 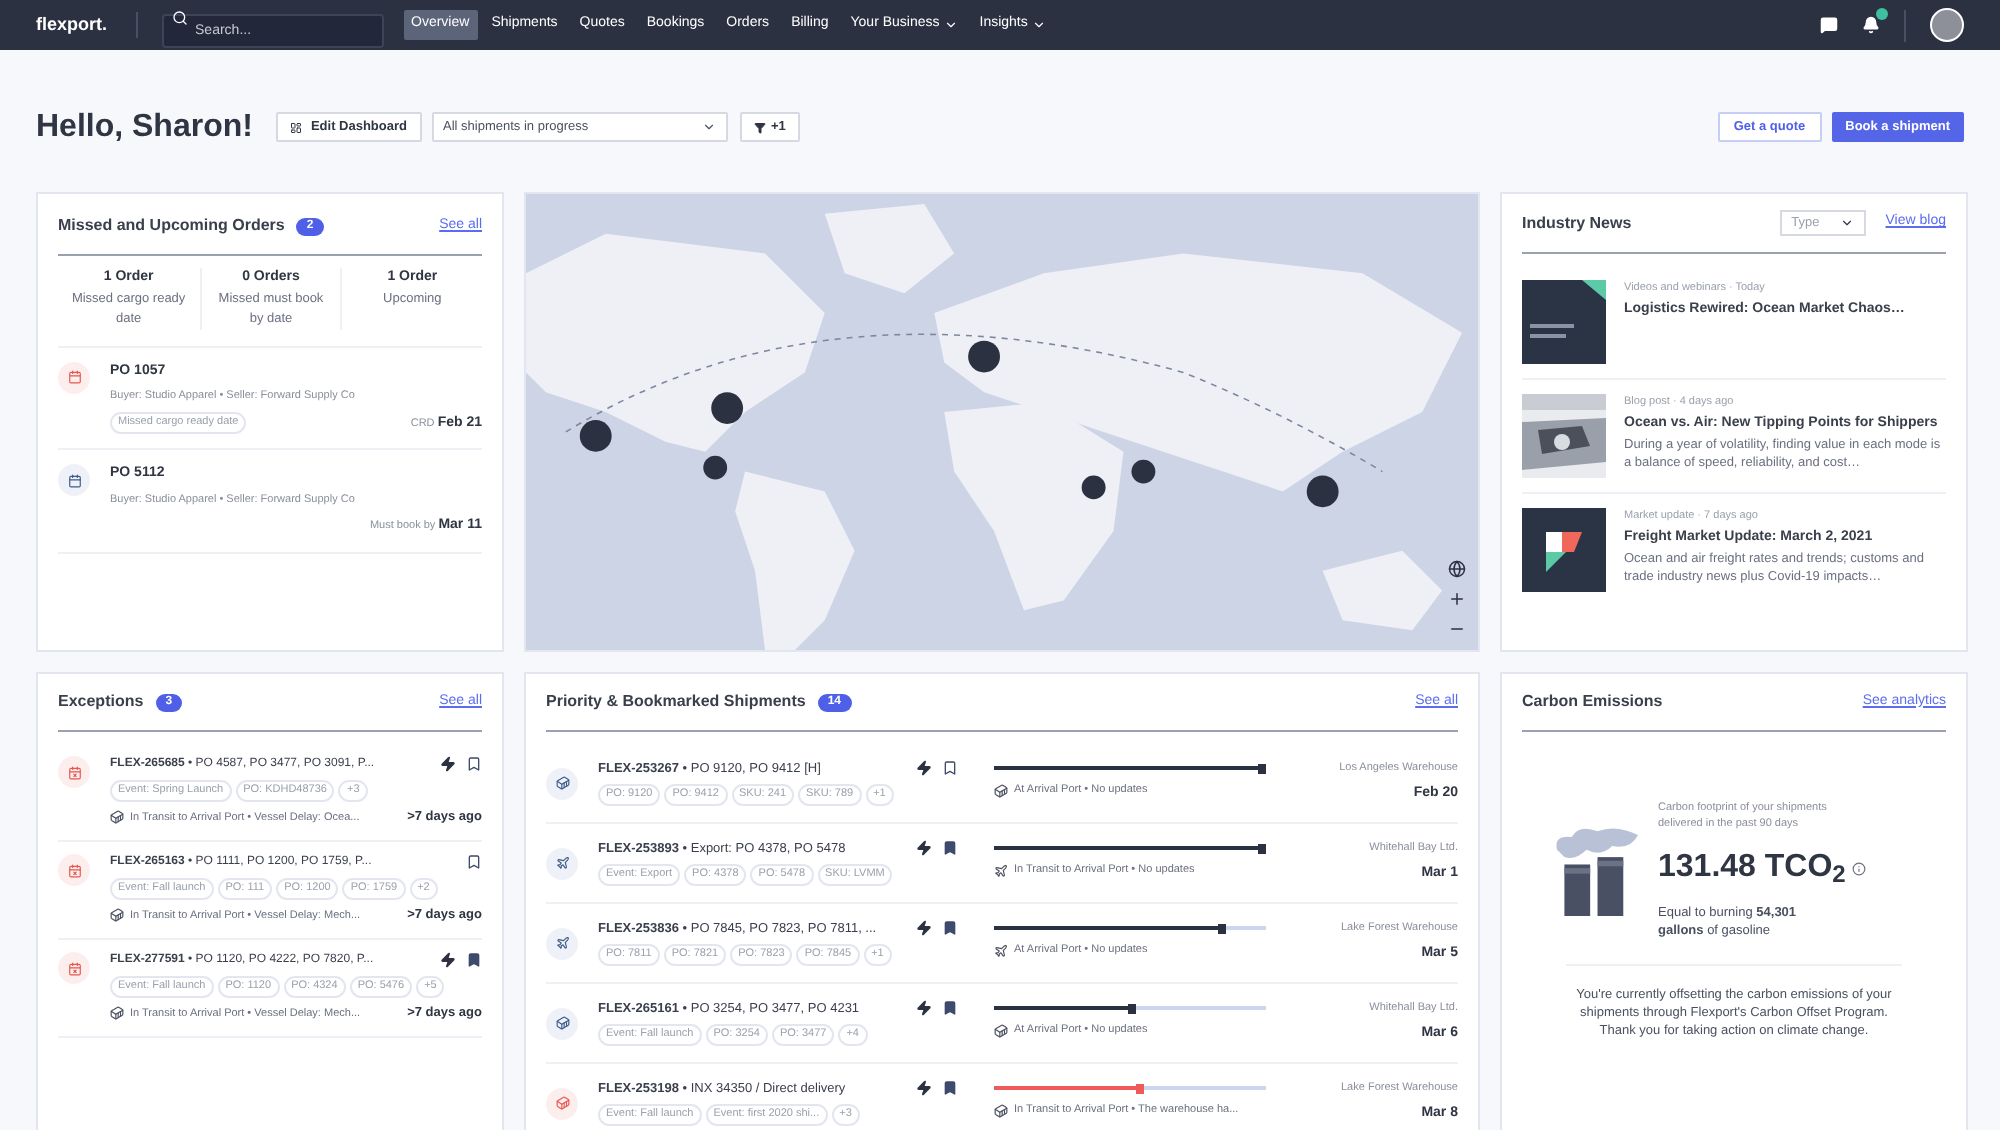 What do you see at coordinates (1457, 569) in the screenshot?
I see `globe-icon` at bounding box center [1457, 569].